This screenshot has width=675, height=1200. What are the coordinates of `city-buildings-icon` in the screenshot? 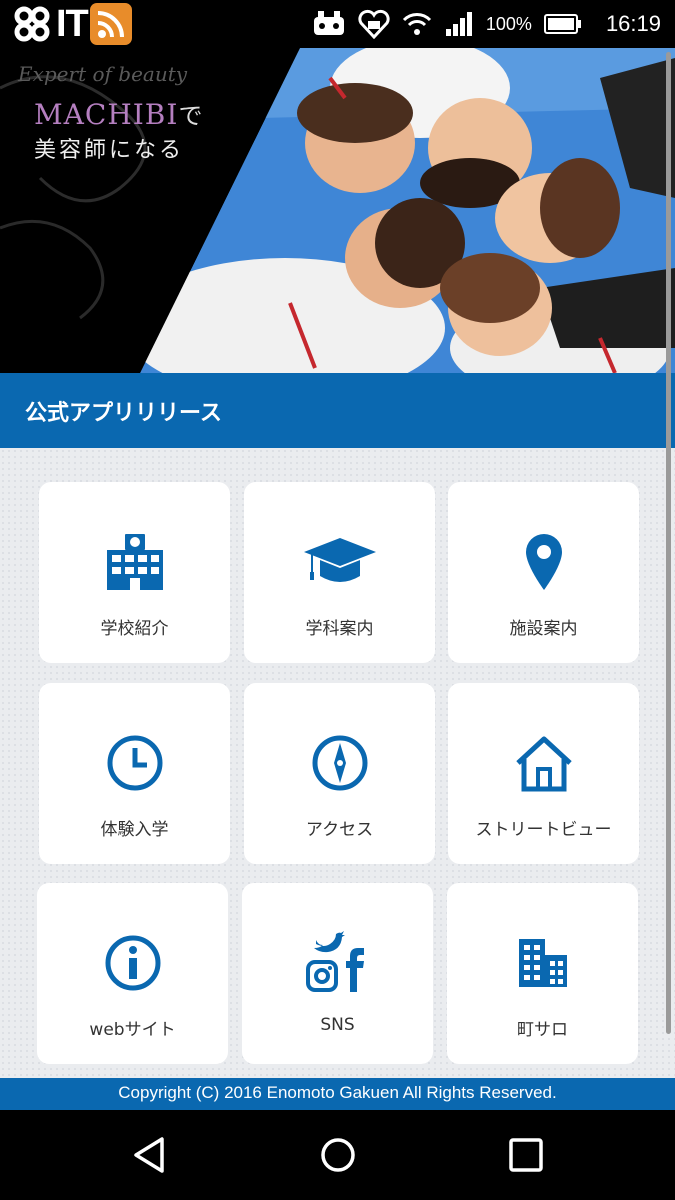 It's located at (543, 963).